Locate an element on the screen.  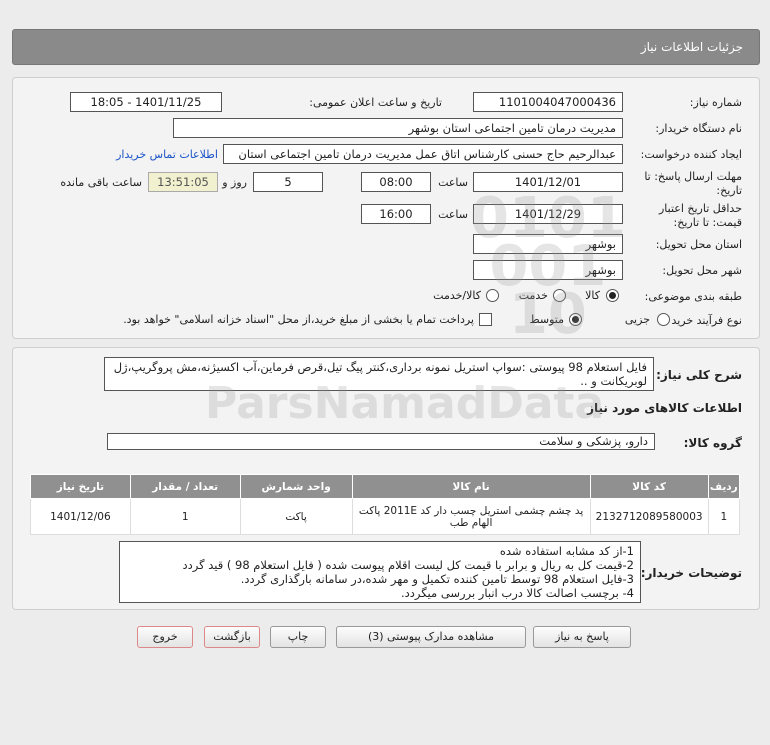
validity-time-label: ساعت is located at coordinates (453, 214).